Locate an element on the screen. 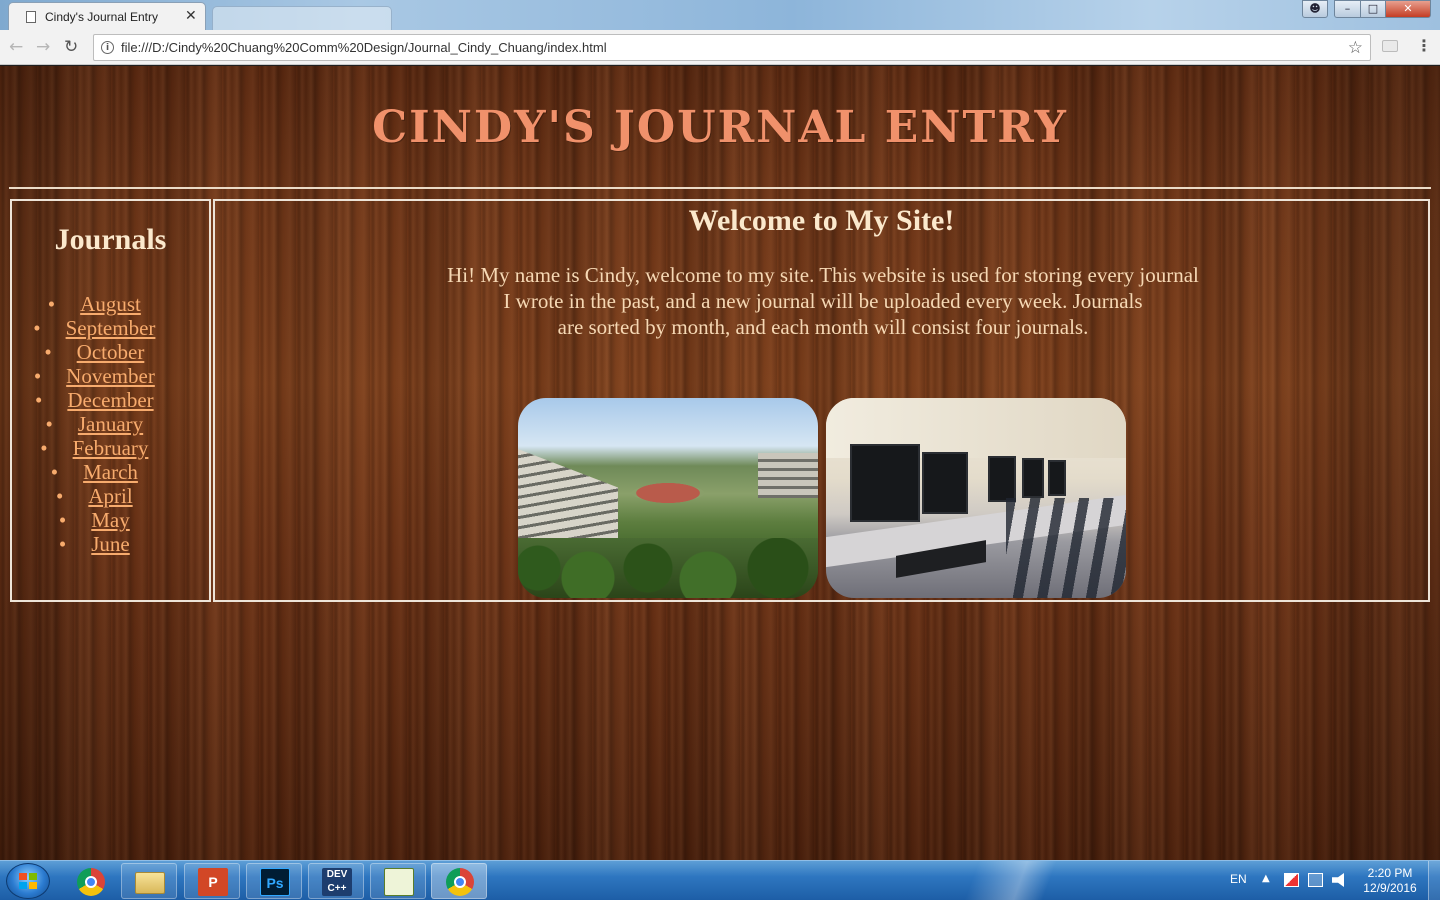  minimize-button: – is located at coordinates (1347, 9).